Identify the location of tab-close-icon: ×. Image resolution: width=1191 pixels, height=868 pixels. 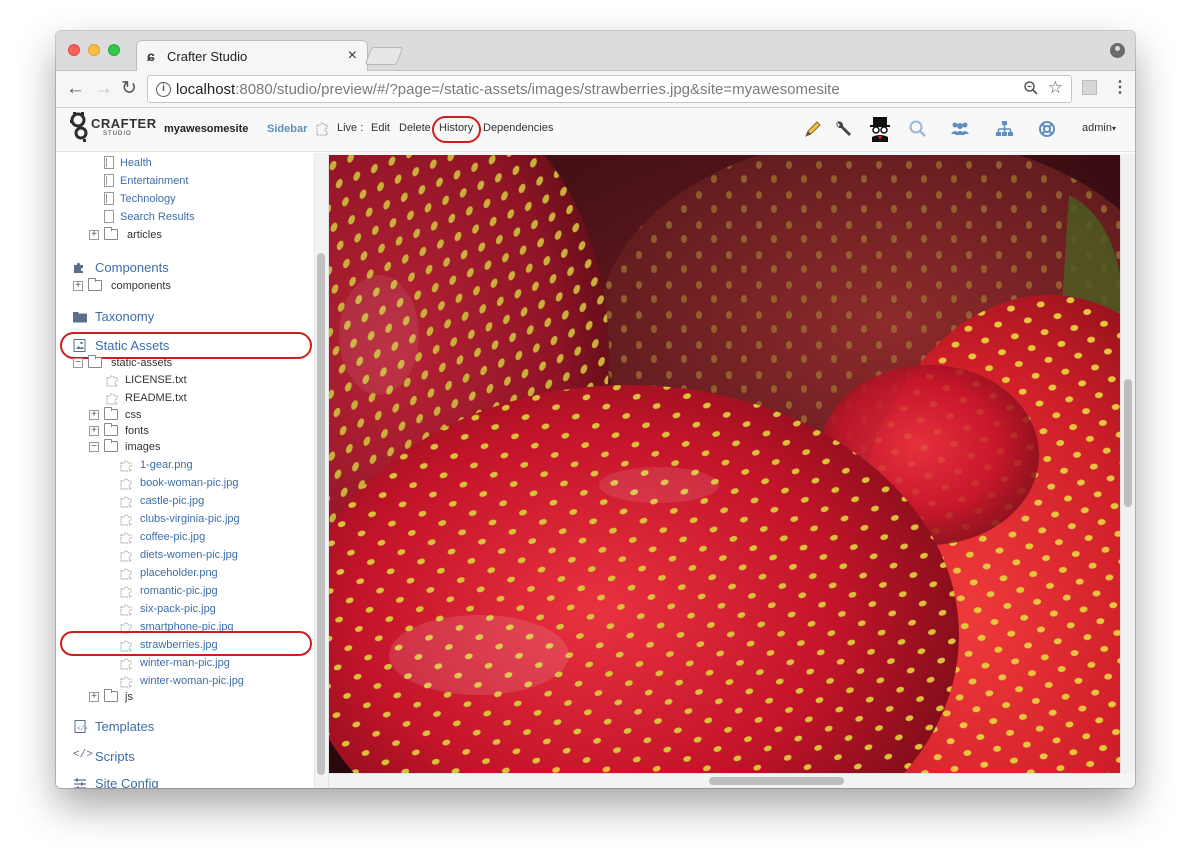
(352, 56).